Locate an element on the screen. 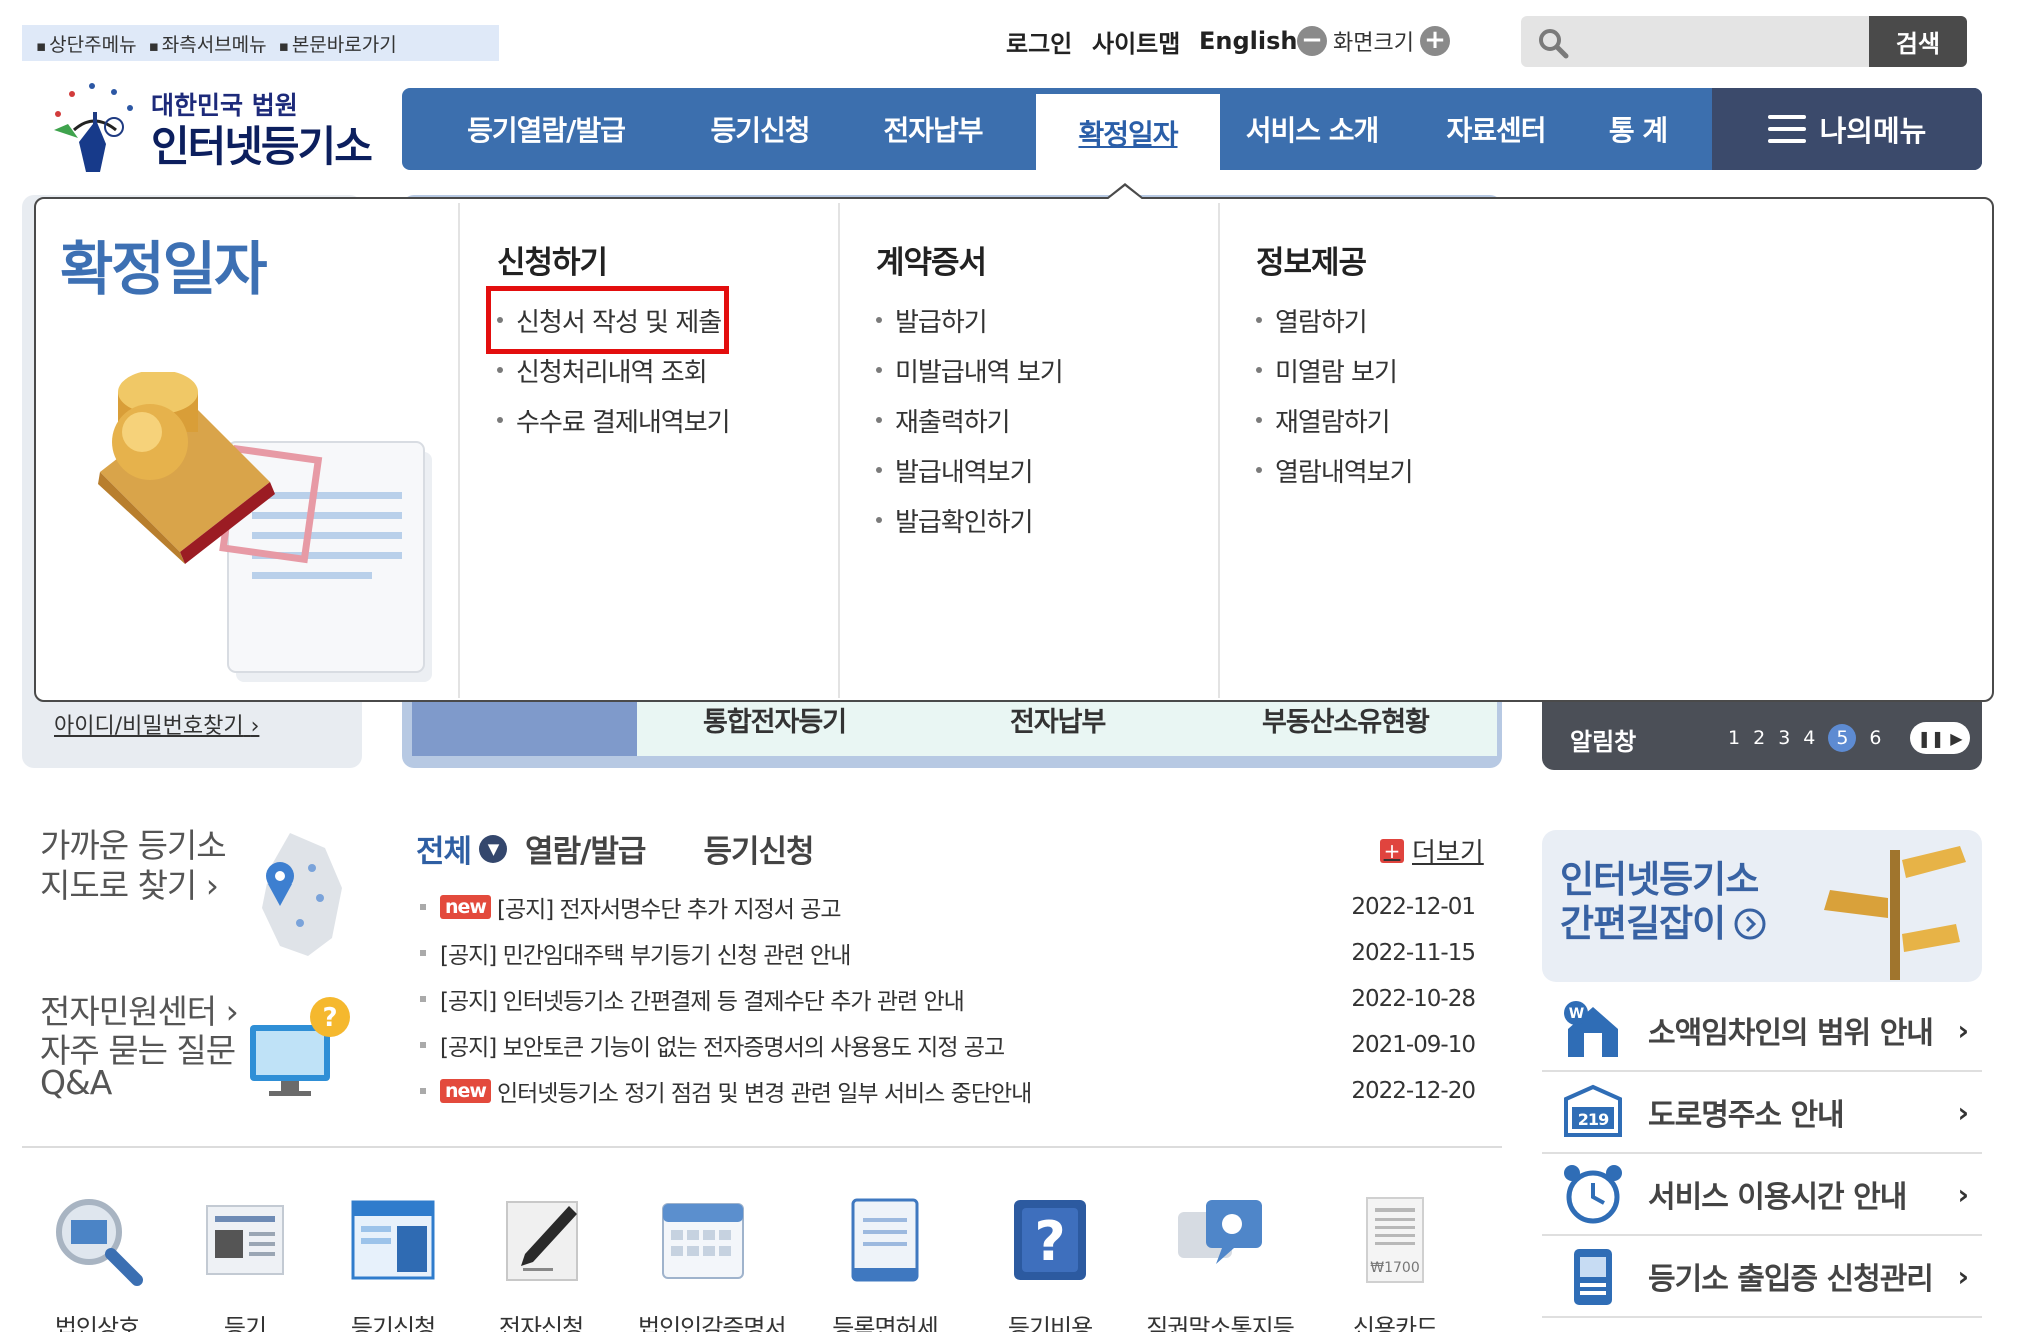 This screenshot has height=1332, width=2017. zoom-label: 화면크기 is located at coordinates (1373, 43).